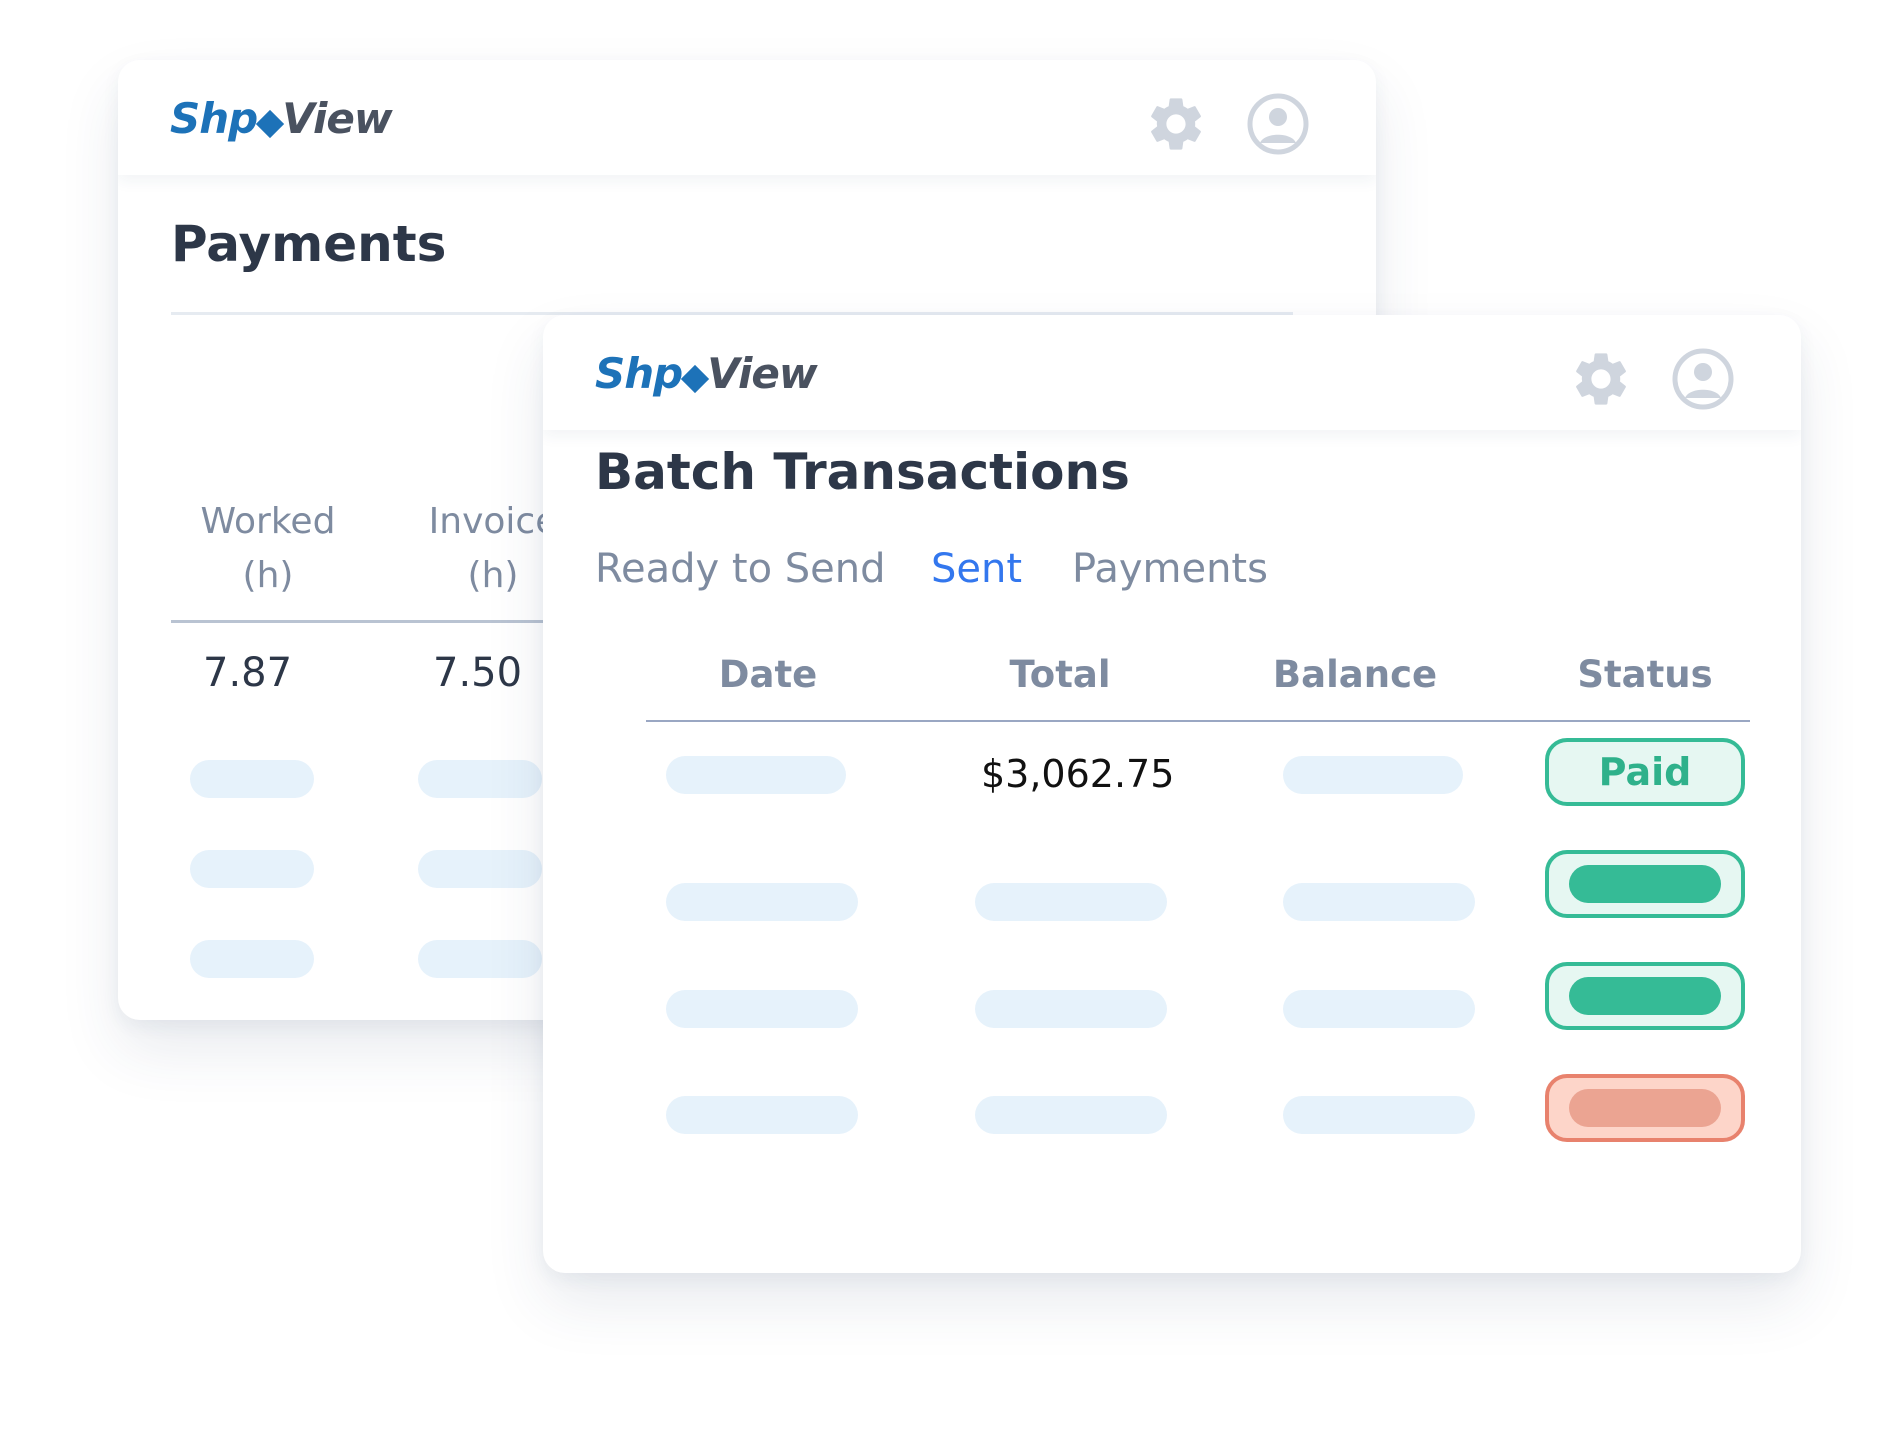  What do you see at coordinates (740, 569) in the screenshot?
I see `tab-ready-to-send: Ready to Send` at bounding box center [740, 569].